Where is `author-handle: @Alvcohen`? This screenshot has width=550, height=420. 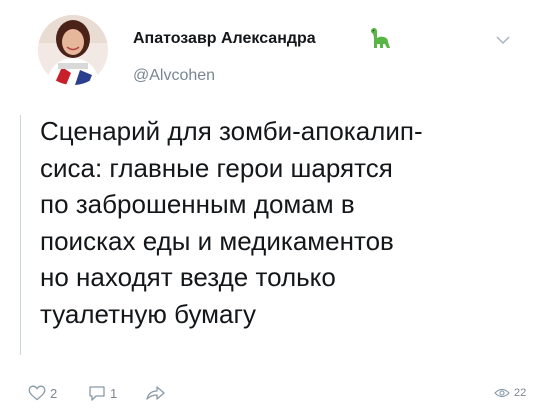 author-handle: @Alvcohen is located at coordinates (174, 76).